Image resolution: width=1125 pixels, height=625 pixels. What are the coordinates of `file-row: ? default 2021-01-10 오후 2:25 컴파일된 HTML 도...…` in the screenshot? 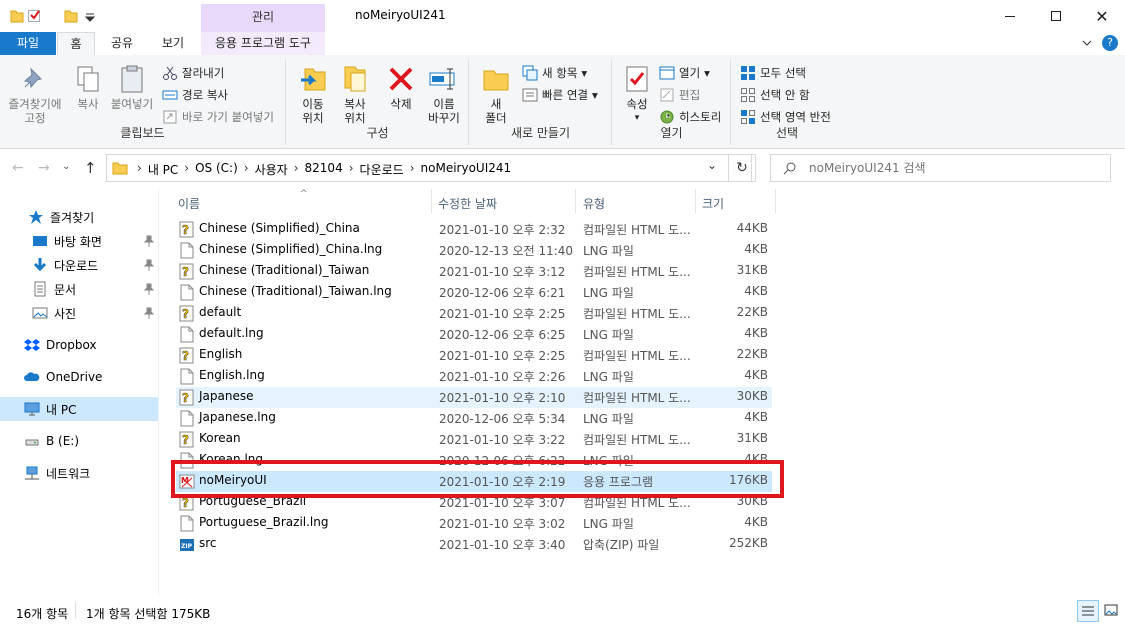 It's located at (474, 313).